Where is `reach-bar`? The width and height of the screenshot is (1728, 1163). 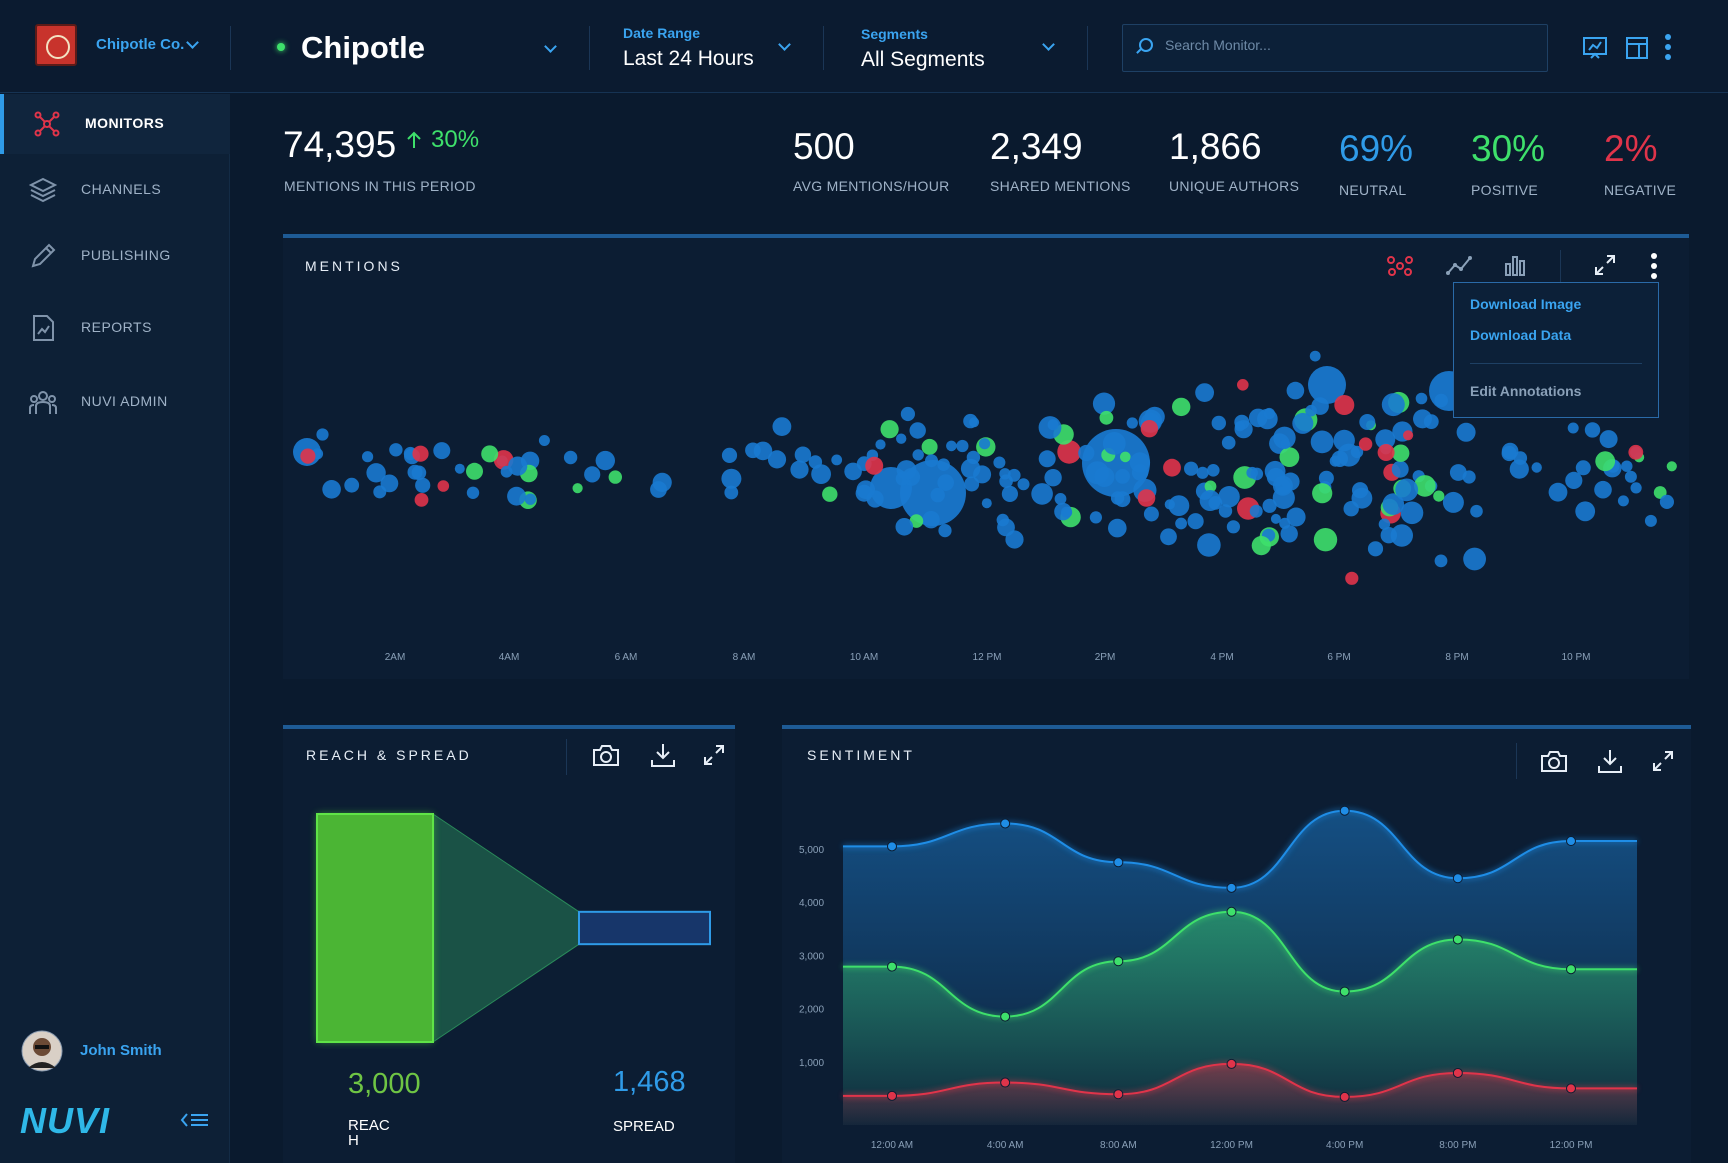
reach-bar is located at coordinates (375, 928).